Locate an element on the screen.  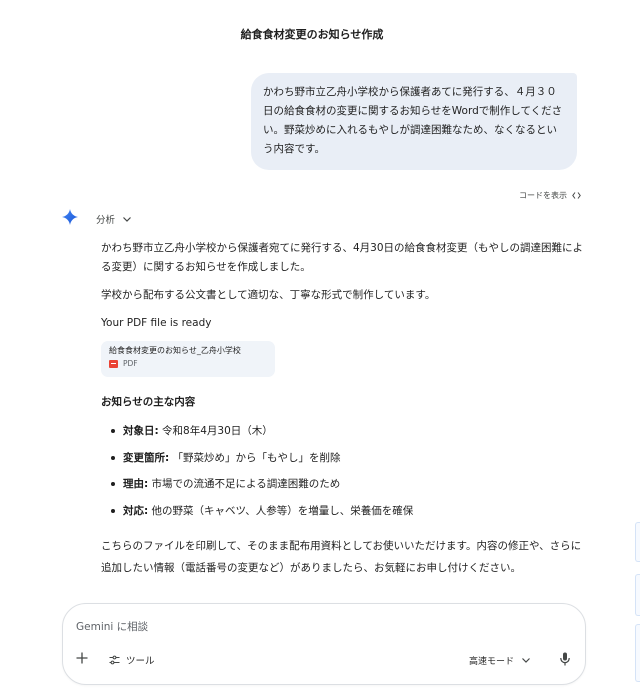
response-formal-note: 学校から配布する公文書として適切な、丁寧な形式で制作しています。 is located at coordinates (268, 295).